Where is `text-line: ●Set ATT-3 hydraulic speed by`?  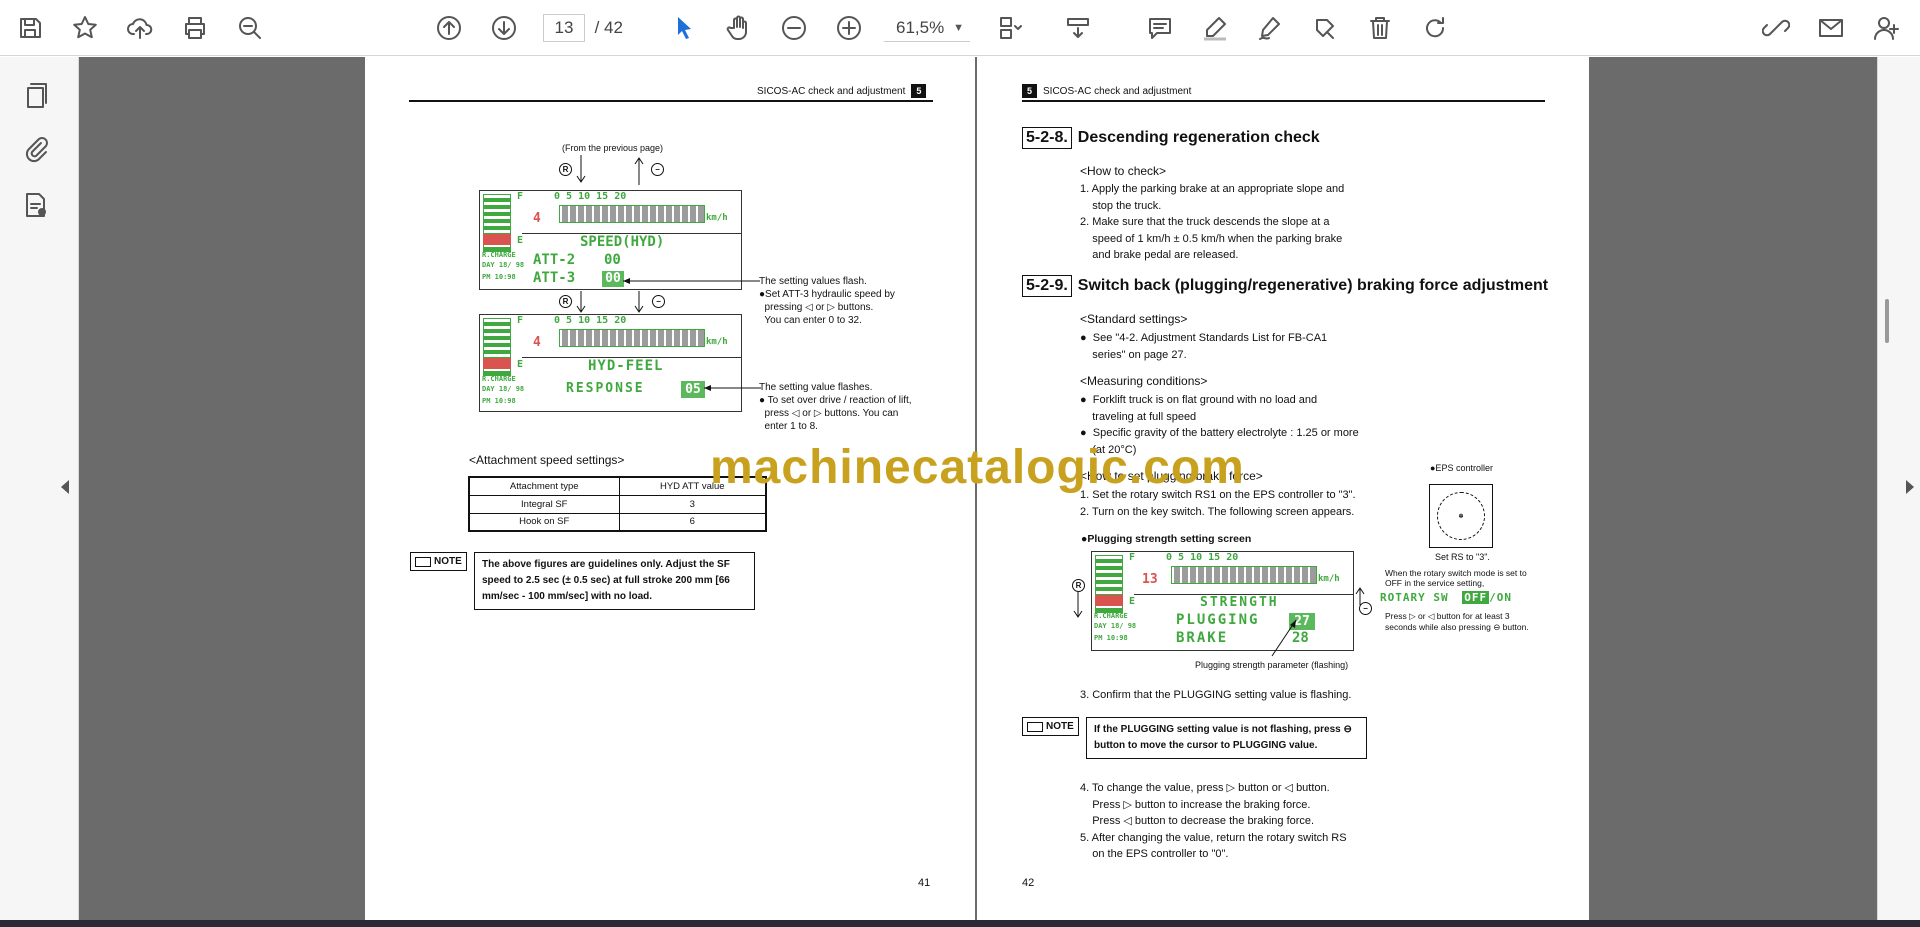 text-line: ●Set ATT-3 hydraulic speed by is located at coordinates (827, 294).